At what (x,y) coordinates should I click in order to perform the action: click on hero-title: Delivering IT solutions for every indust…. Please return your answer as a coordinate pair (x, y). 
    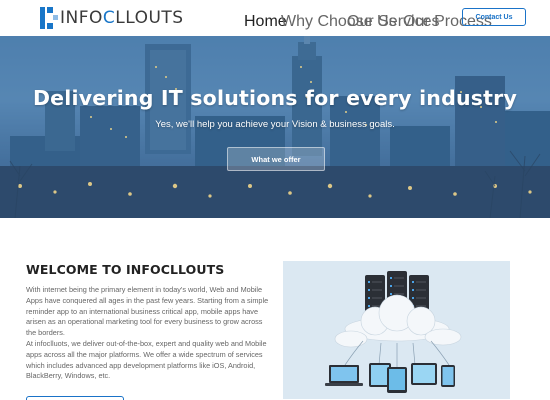
    Looking at the image, I should click on (275, 98).